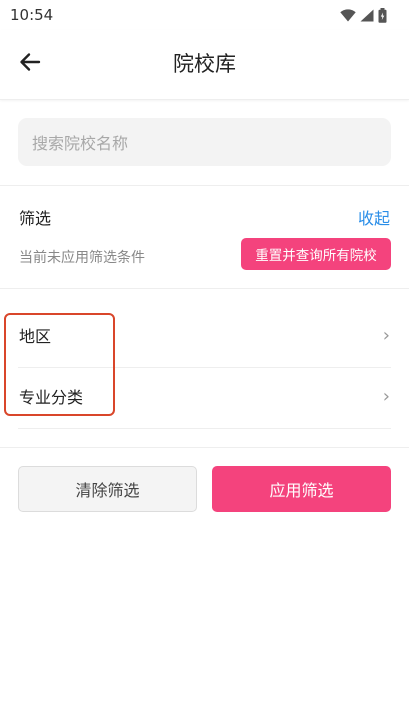  Describe the element at coordinates (35, 336) in the screenshot. I see `category-label: 地区` at that location.